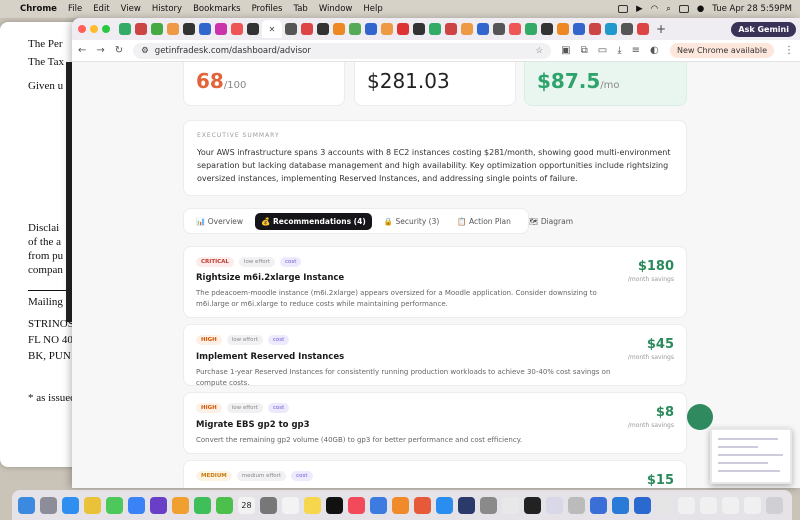 Image resolution: width=800 pixels, height=520 pixels. What do you see at coordinates (82, 50) in the screenshot?
I see `back-icon: ←` at bounding box center [82, 50].